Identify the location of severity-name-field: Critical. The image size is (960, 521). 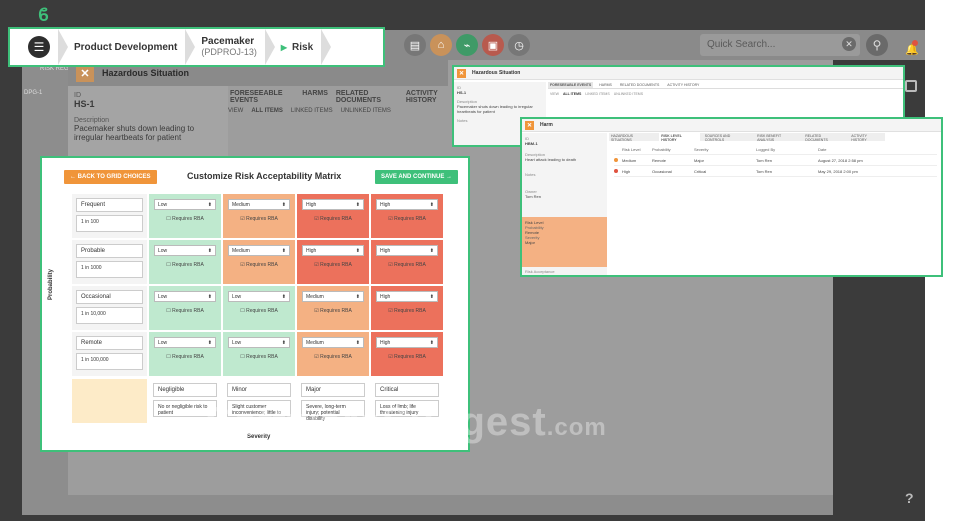
(407, 390).